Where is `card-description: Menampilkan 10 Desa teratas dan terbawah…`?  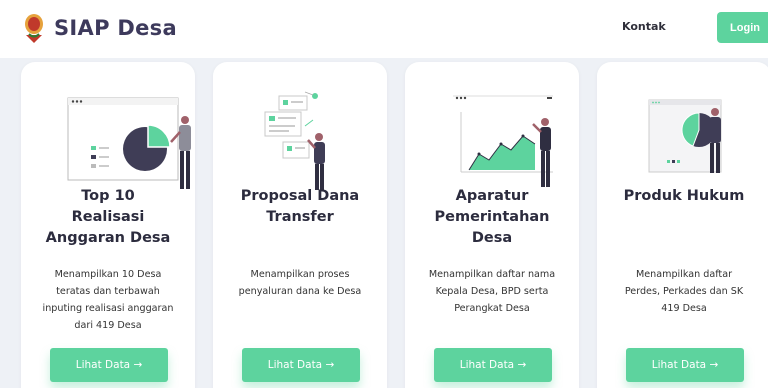 card-description: Menampilkan 10 Desa teratas dan terbawah… is located at coordinates (108, 300).